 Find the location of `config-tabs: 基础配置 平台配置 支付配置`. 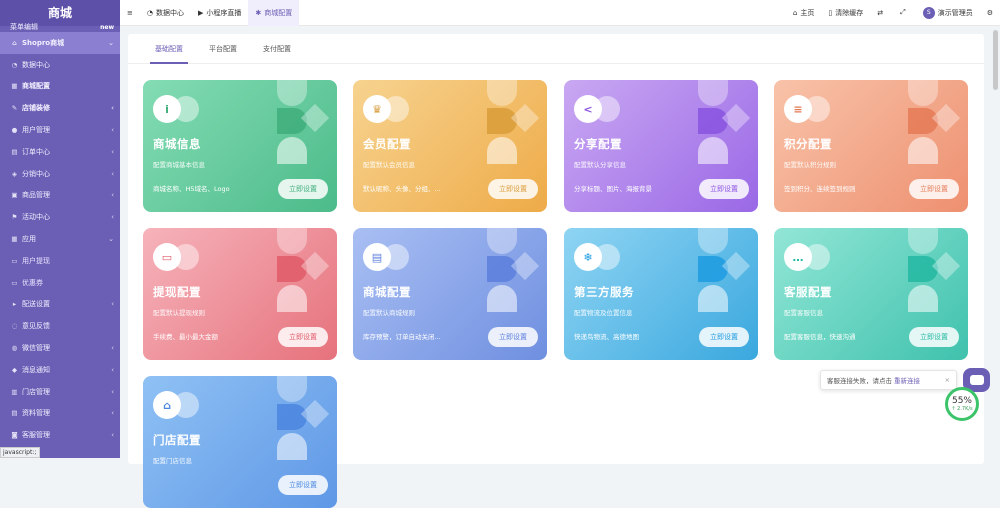

config-tabs: 基础配置 平台配置 支付配置 is located at coordinates (556, 49).